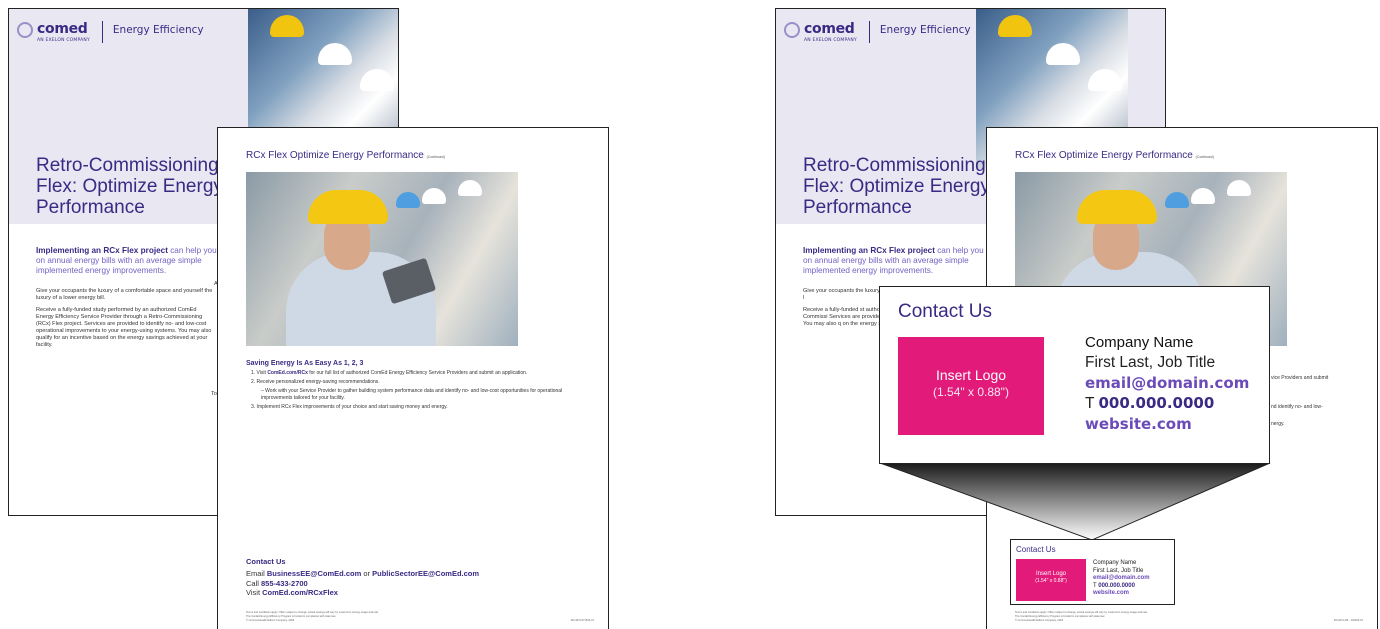 This screenshot has height=629, width=1380. I want to click on zoom-cone-shape, so click(1075, 501).